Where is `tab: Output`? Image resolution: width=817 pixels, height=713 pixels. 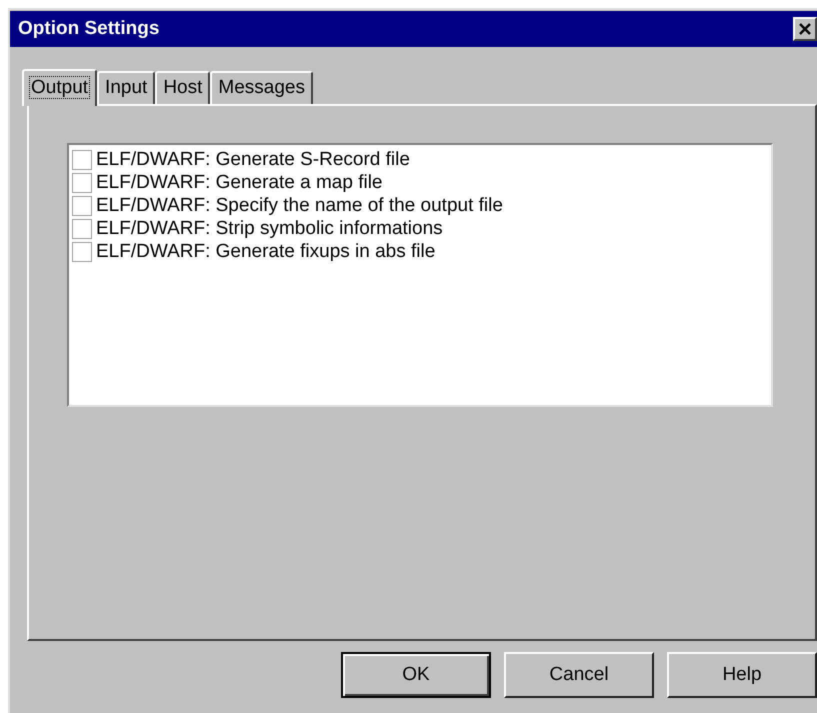
tab: Output is located at coordinates (60, 87).